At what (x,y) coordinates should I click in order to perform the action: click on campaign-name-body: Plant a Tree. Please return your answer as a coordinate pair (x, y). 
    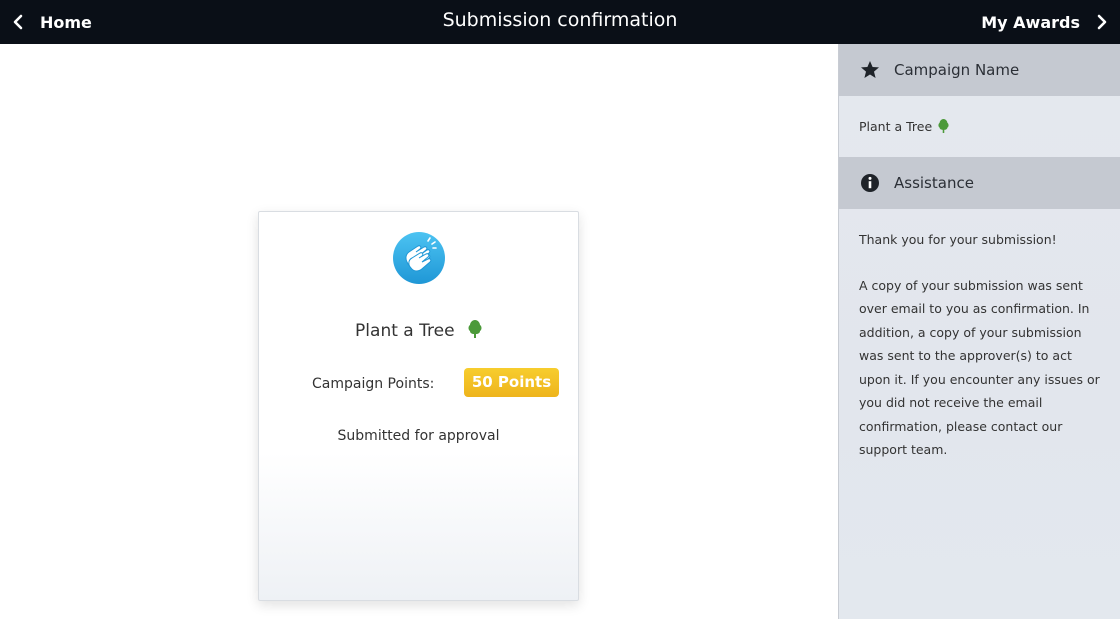
    Looking at the image, I should click on (980, 127).